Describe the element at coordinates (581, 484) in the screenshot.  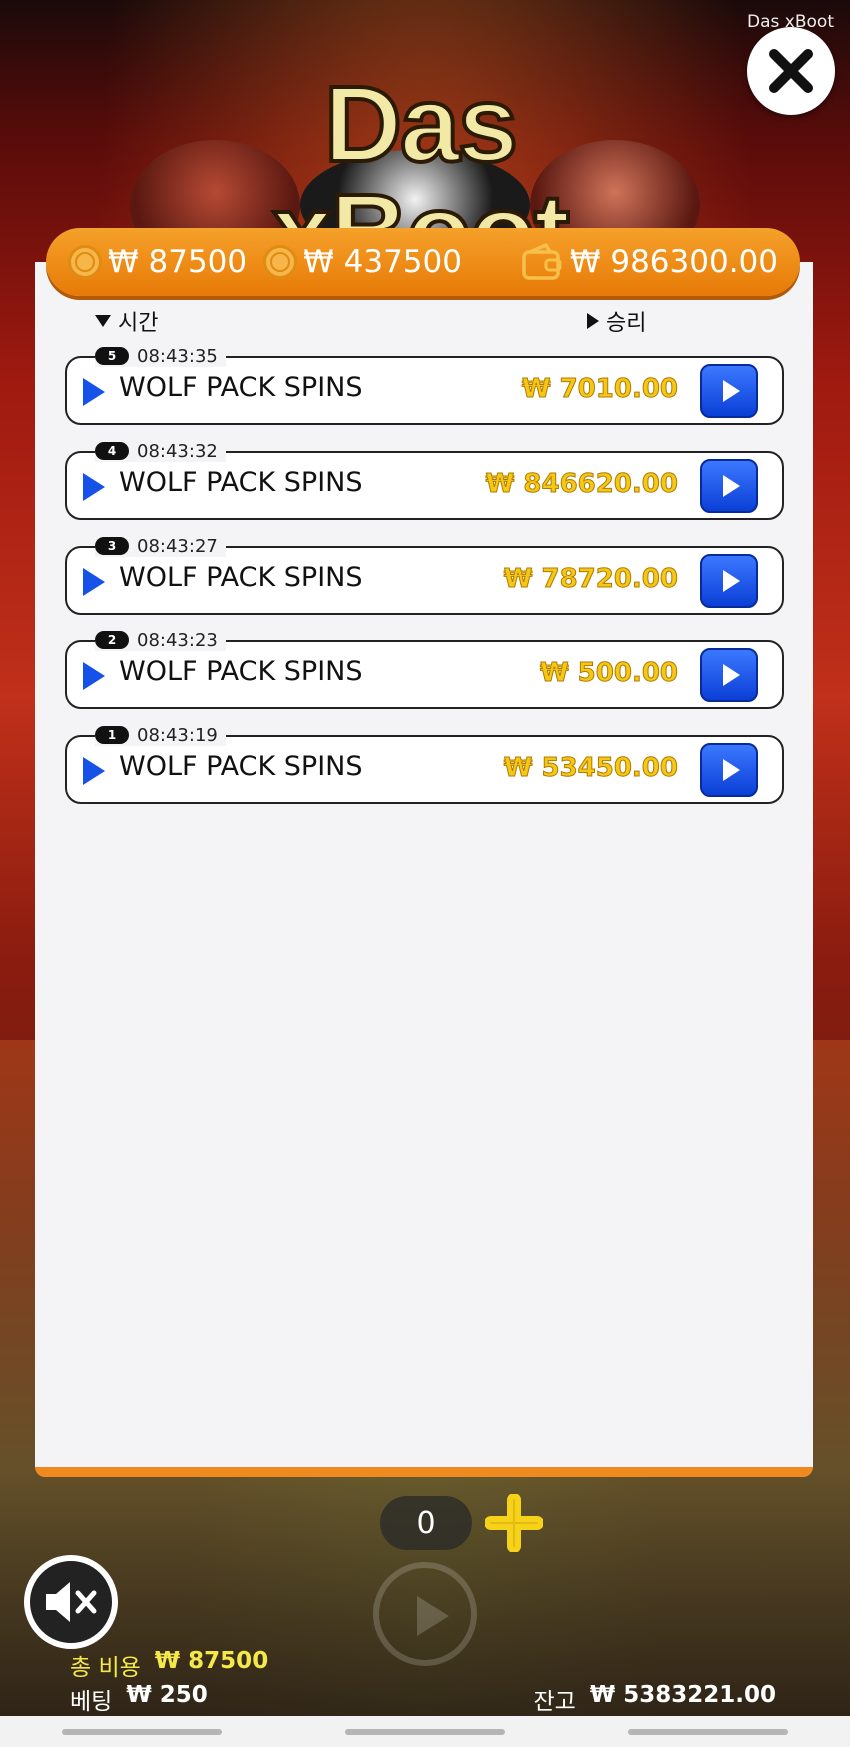
I see `row-win: ₩ 846620.00` at that location.